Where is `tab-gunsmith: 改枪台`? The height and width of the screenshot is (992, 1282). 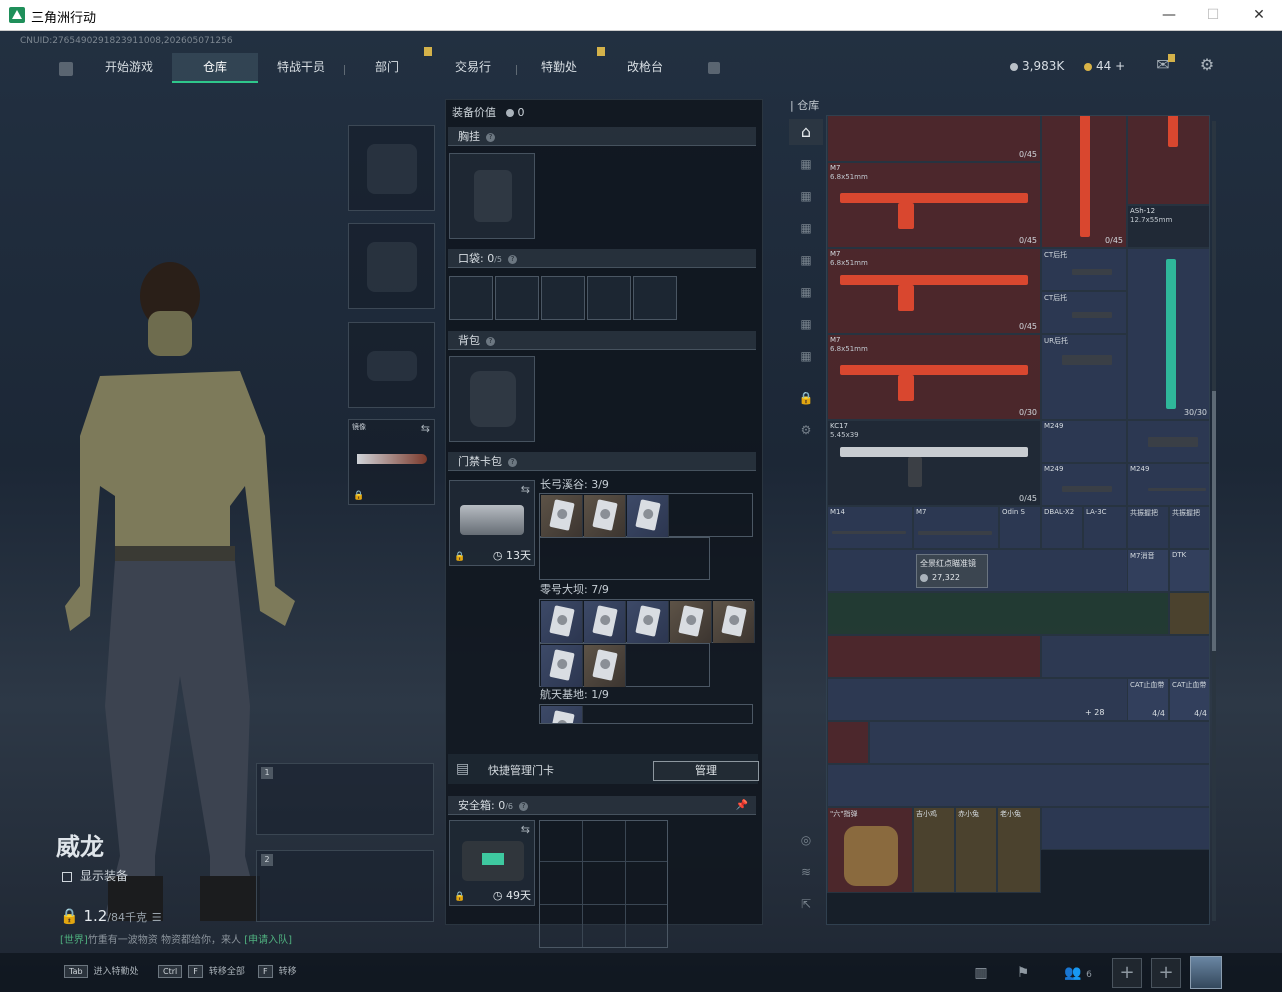 tab-gunsmith: 改枪台 is located at coordinates (645, 68).